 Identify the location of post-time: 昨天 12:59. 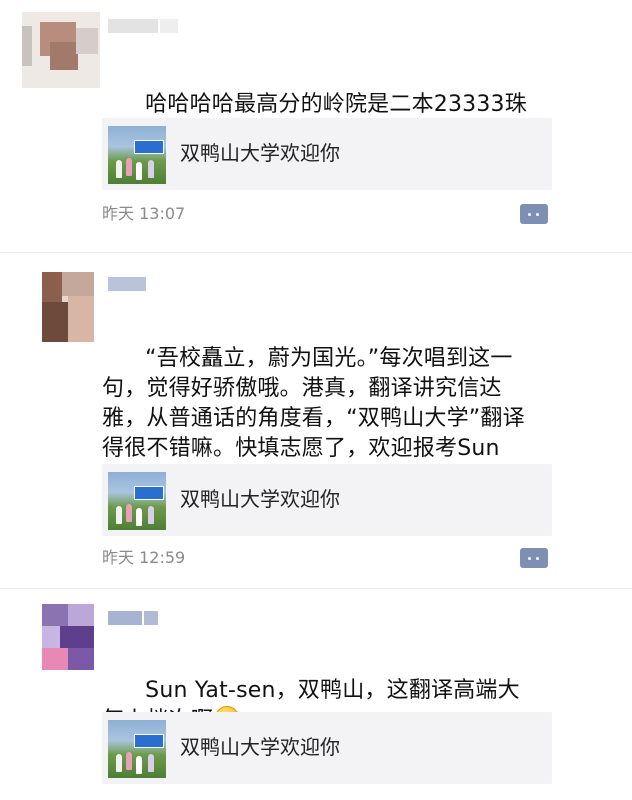
(144, 557).